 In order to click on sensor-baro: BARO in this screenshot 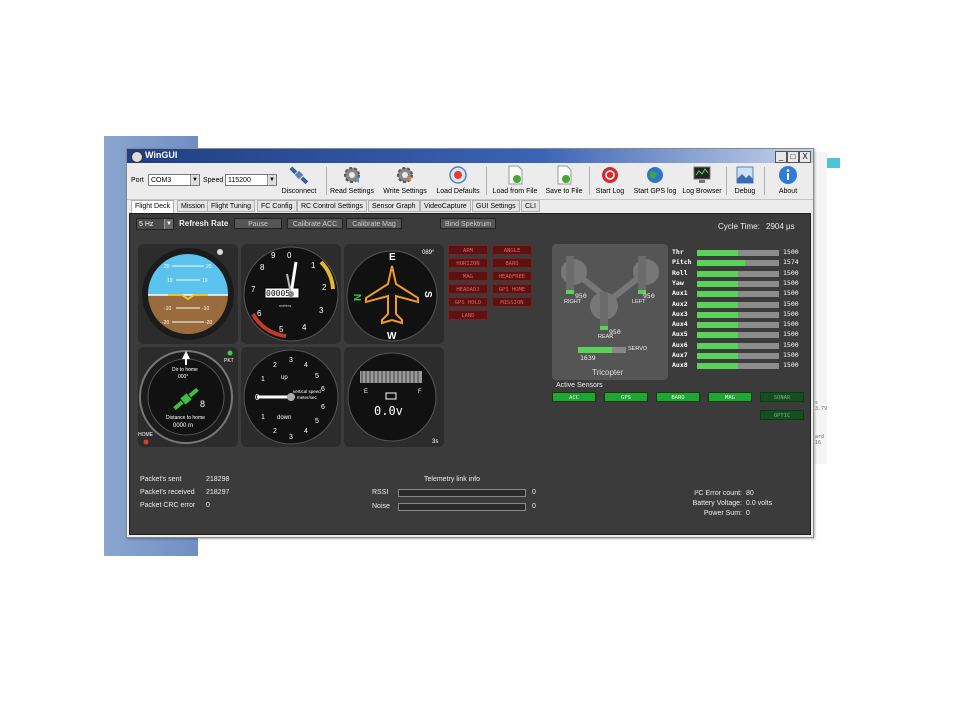, I will do `click(678, 397)`.